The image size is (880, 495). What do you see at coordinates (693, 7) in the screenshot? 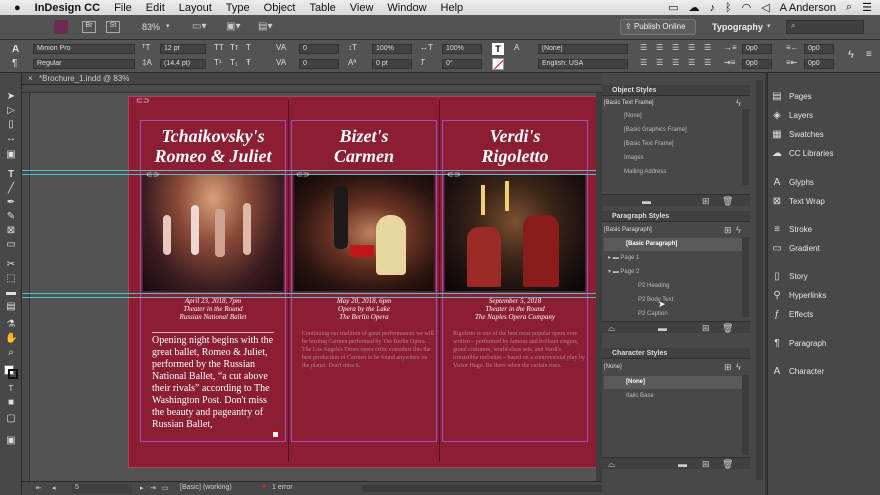
I see `cloud-icon: ☁` at bounding box center [693, 7].